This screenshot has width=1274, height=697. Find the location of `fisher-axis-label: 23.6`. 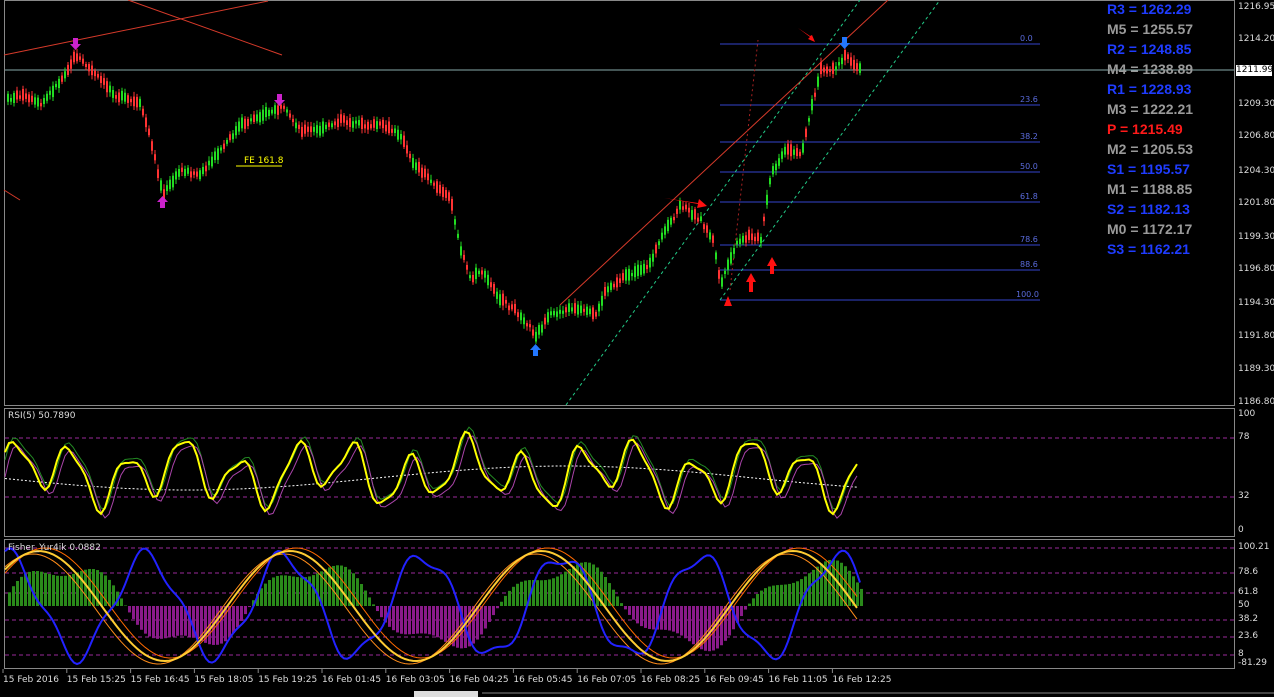

fisher-axis-label: 23.6 is located at coordinates (1248, 636).